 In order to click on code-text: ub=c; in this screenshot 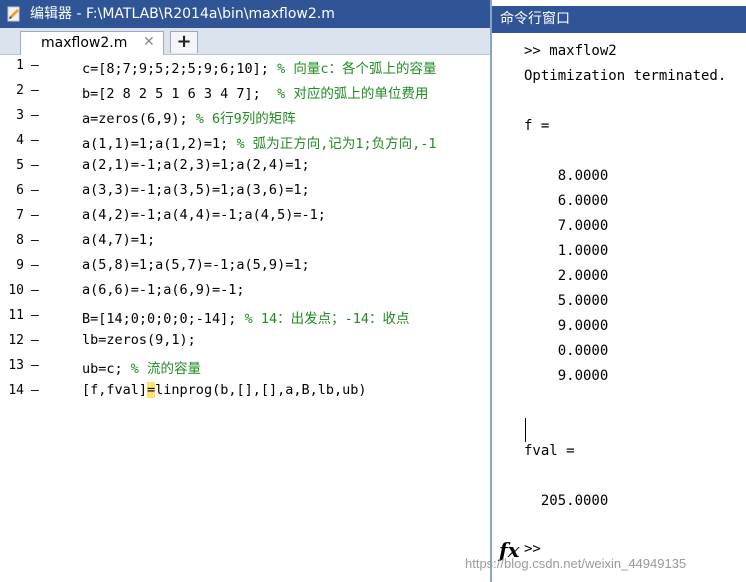, I will do `click(106, 369)`.